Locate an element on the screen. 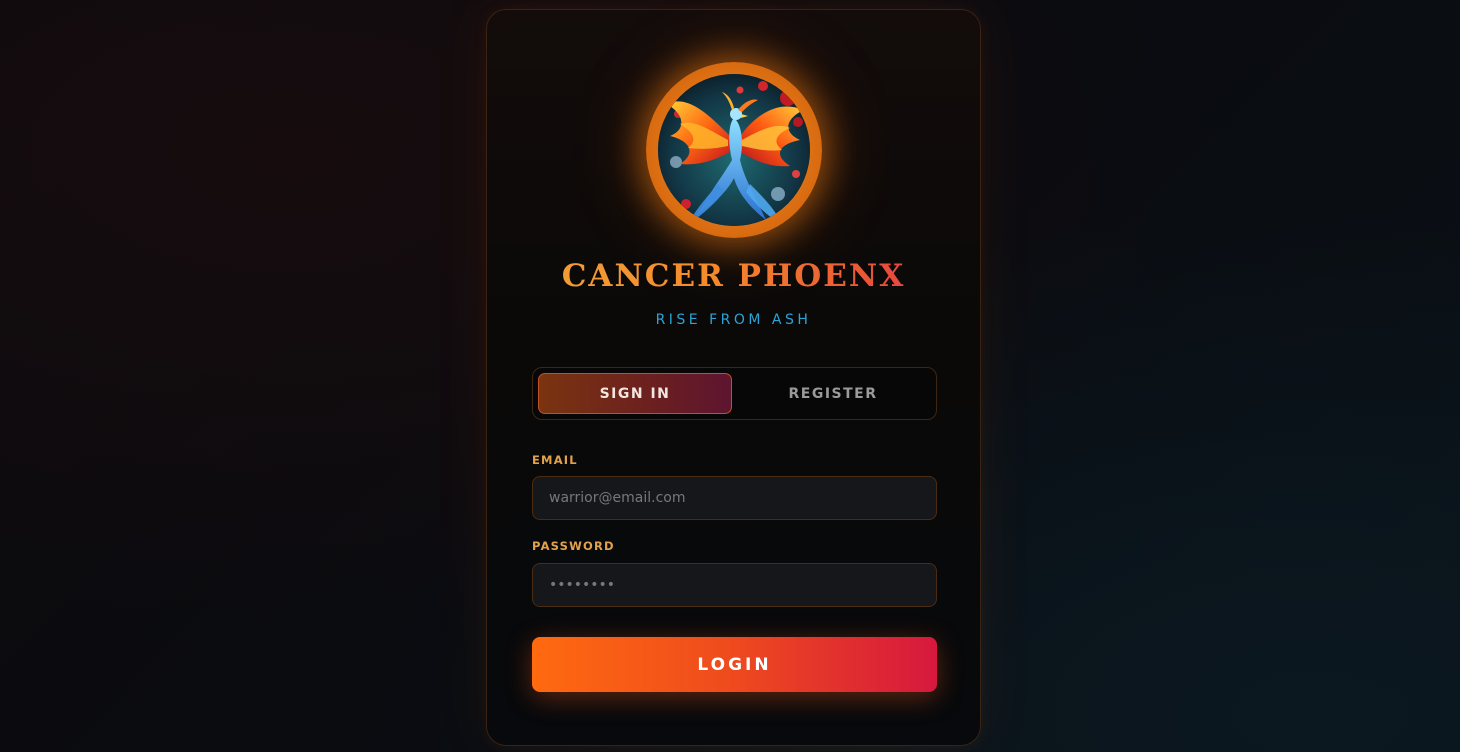 The height and width of the screenshot is (752, 1460). login-button: LOGIN is located at coordinates (734, 664).